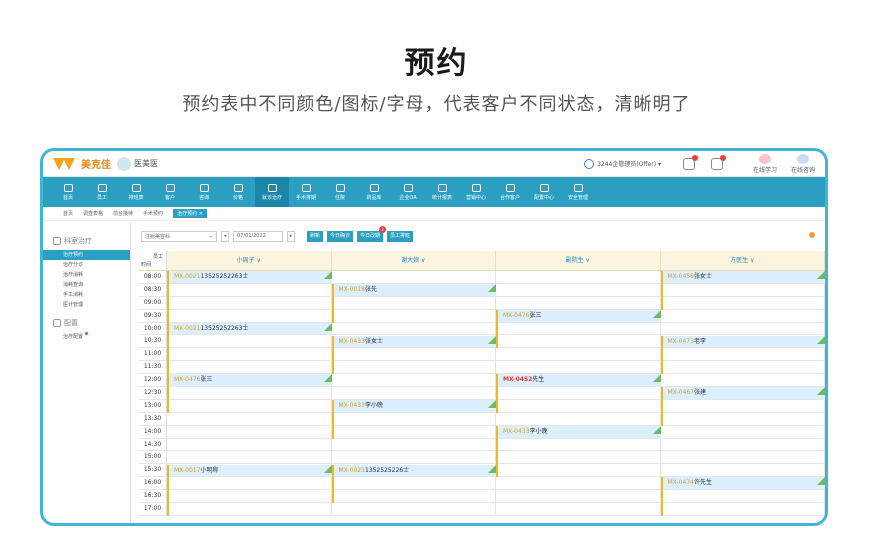 The width and height of the screenshot is (873, 557). Describe the element at coordinates (204, 192) in the screenshot. I see `nav-item: 咨询` at that location.